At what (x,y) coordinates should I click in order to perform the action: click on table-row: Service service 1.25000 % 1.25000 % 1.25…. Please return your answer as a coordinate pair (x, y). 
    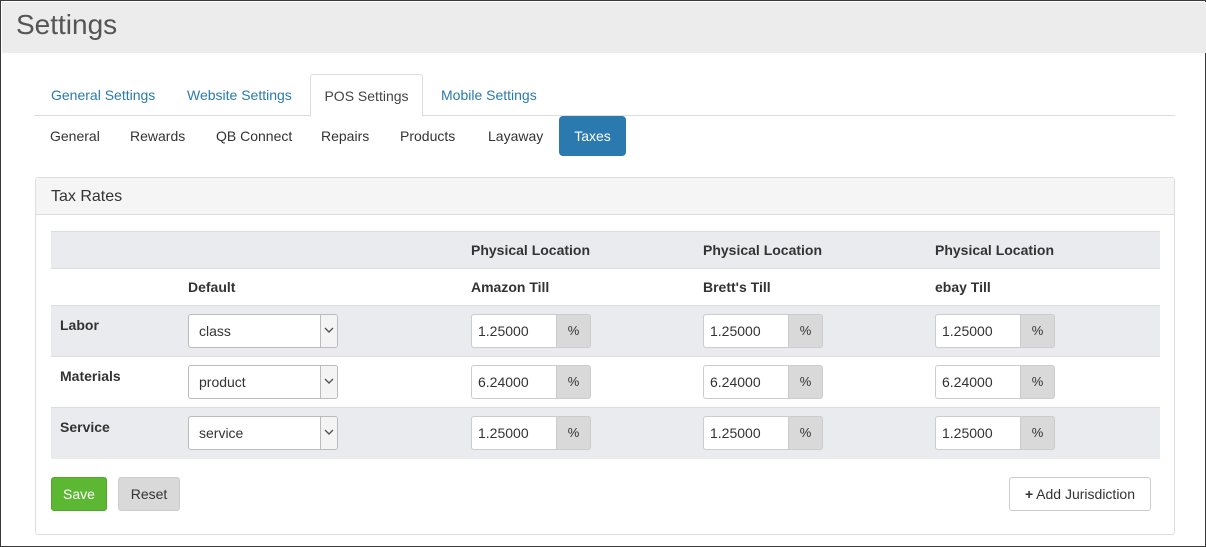
    Looking at the image, I should click on (605, 433).